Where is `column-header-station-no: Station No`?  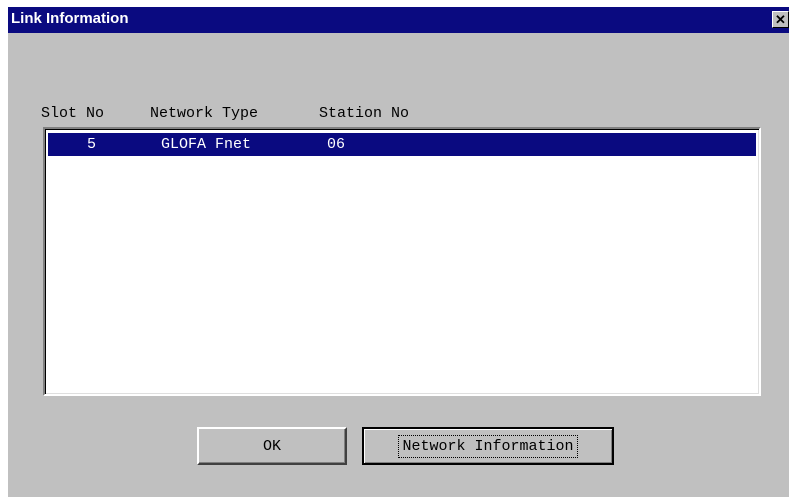 column-header-station-no: Station No is located at coordinates (364, 113).